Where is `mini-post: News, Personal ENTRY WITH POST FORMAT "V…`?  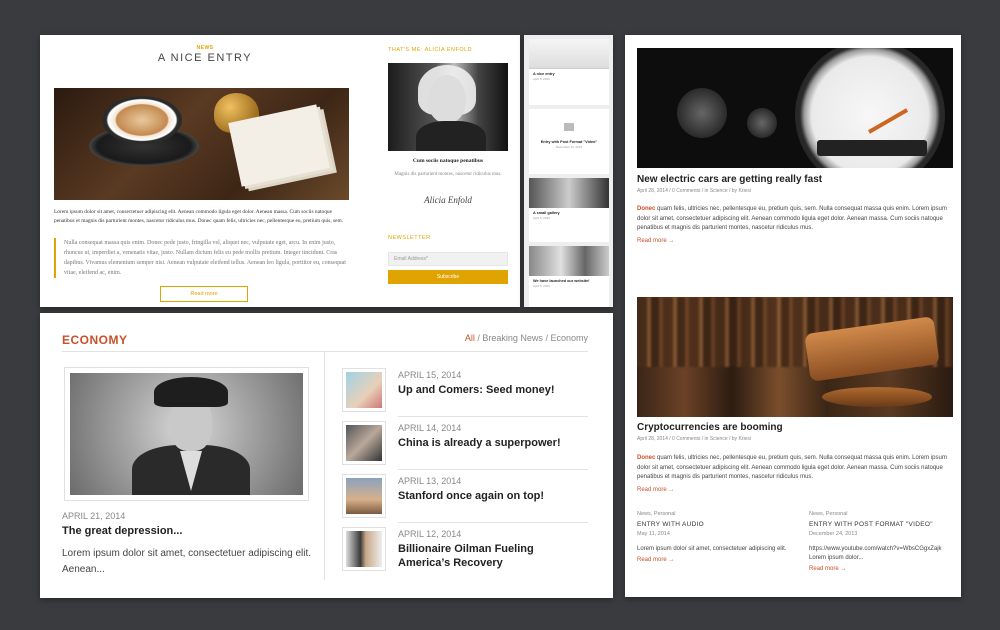 mini-post: News, Personal ENTRY WITH POST FORMAT "V… is located at coordinates (884, 541).